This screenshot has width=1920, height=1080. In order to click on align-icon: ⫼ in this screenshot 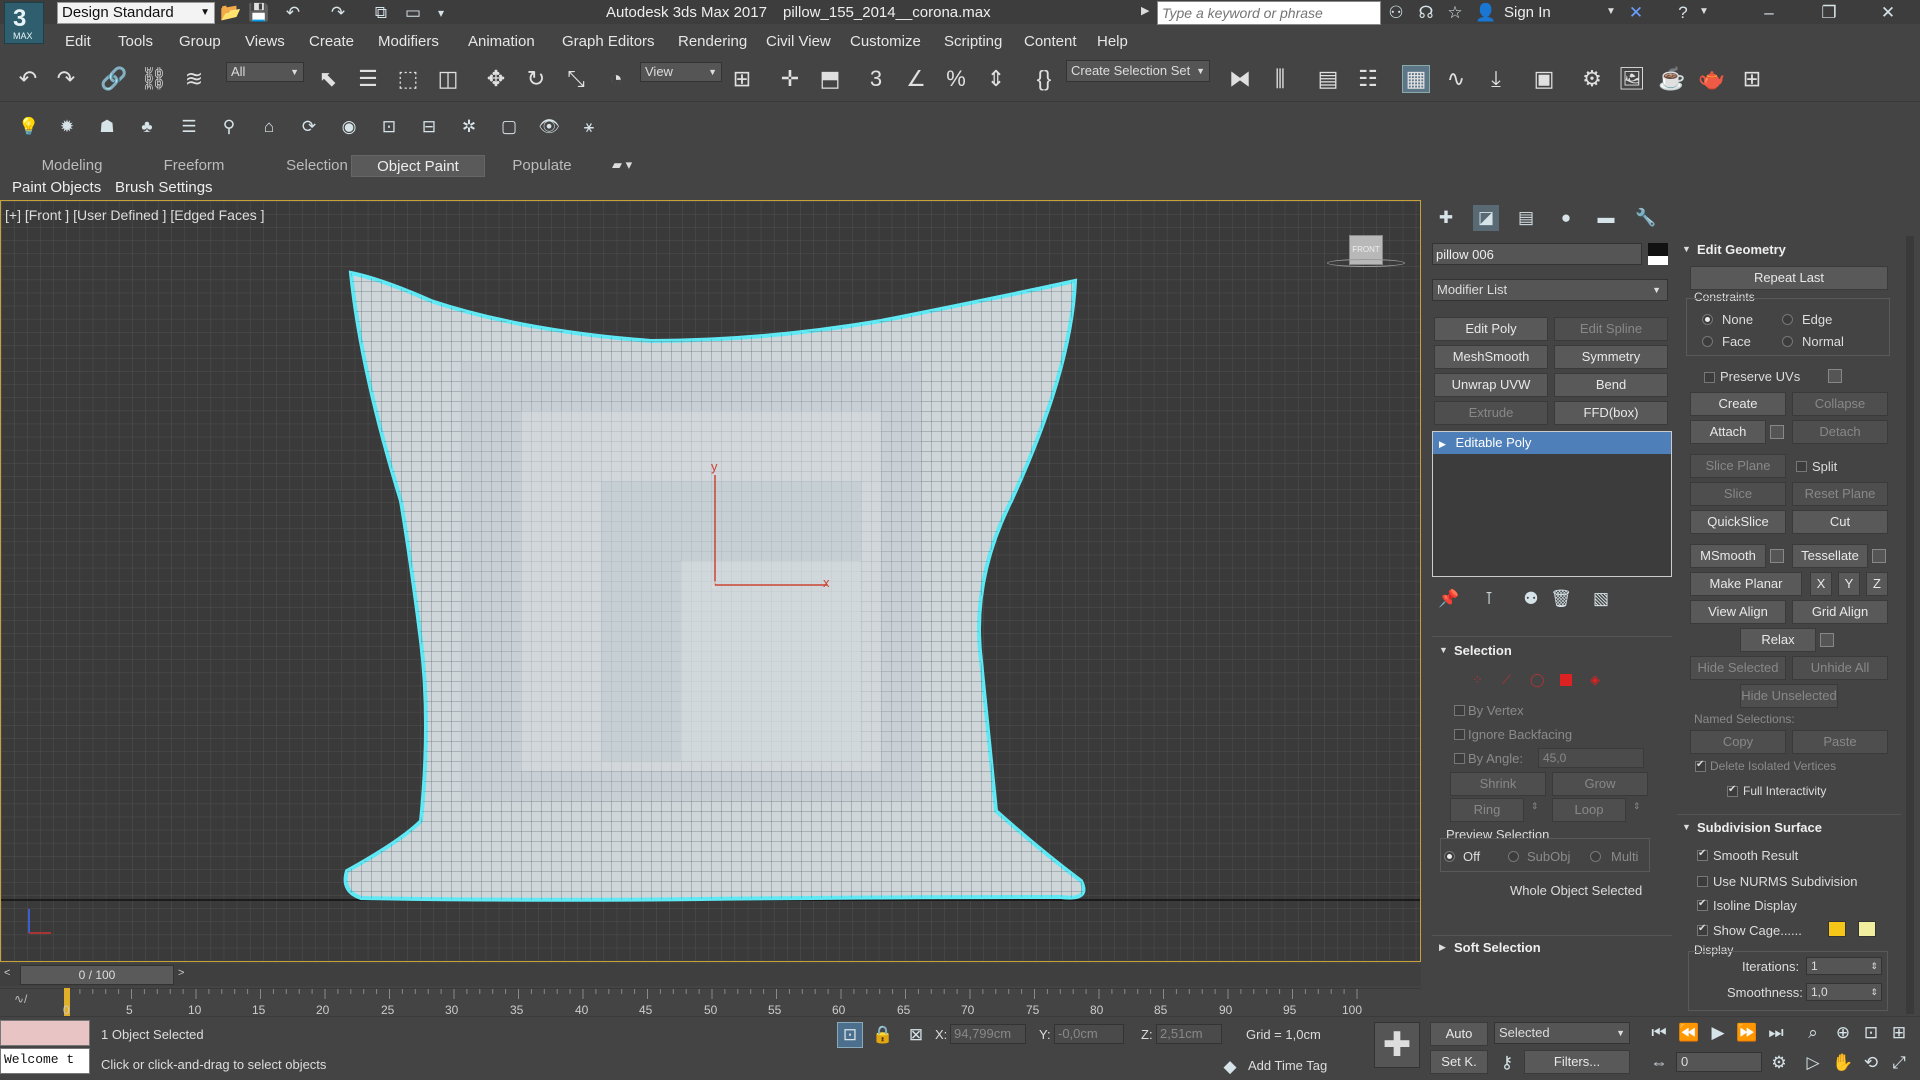, I will do `click(1280, 79)`.